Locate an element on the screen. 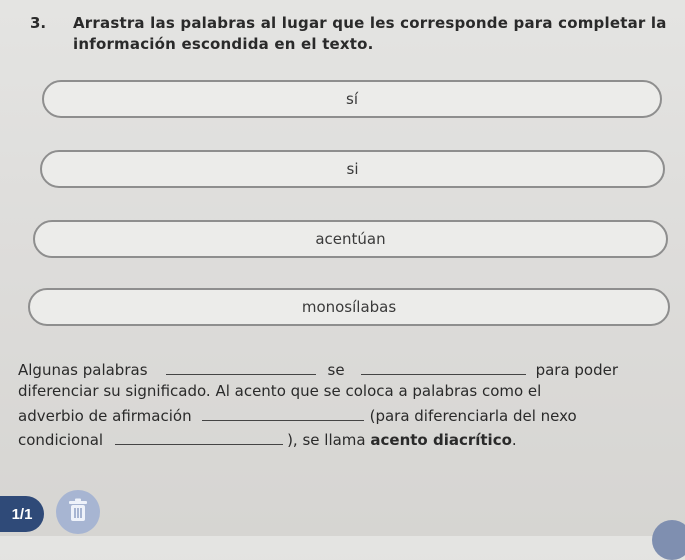  sentence-text: . is located at coordinates (514, 440).